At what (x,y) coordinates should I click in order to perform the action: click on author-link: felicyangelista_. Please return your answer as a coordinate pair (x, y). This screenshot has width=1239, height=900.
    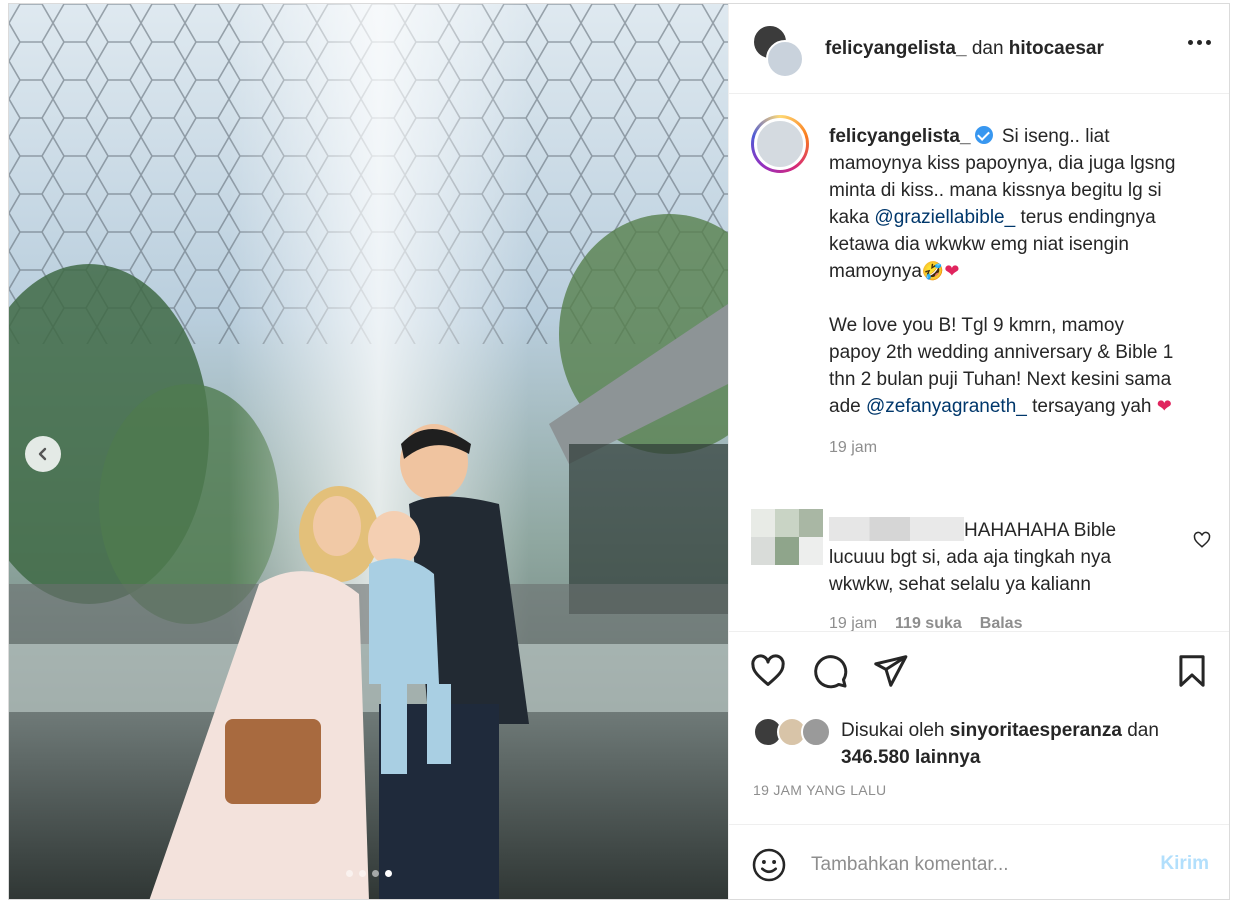
    Looking at the image, I should click on (896, 48).